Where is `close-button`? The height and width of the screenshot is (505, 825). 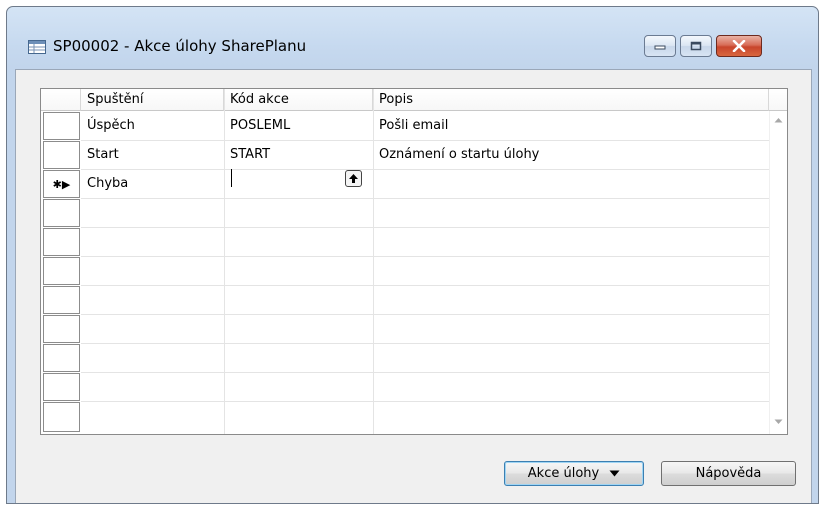 close-button is located at coordinates (739, 46).